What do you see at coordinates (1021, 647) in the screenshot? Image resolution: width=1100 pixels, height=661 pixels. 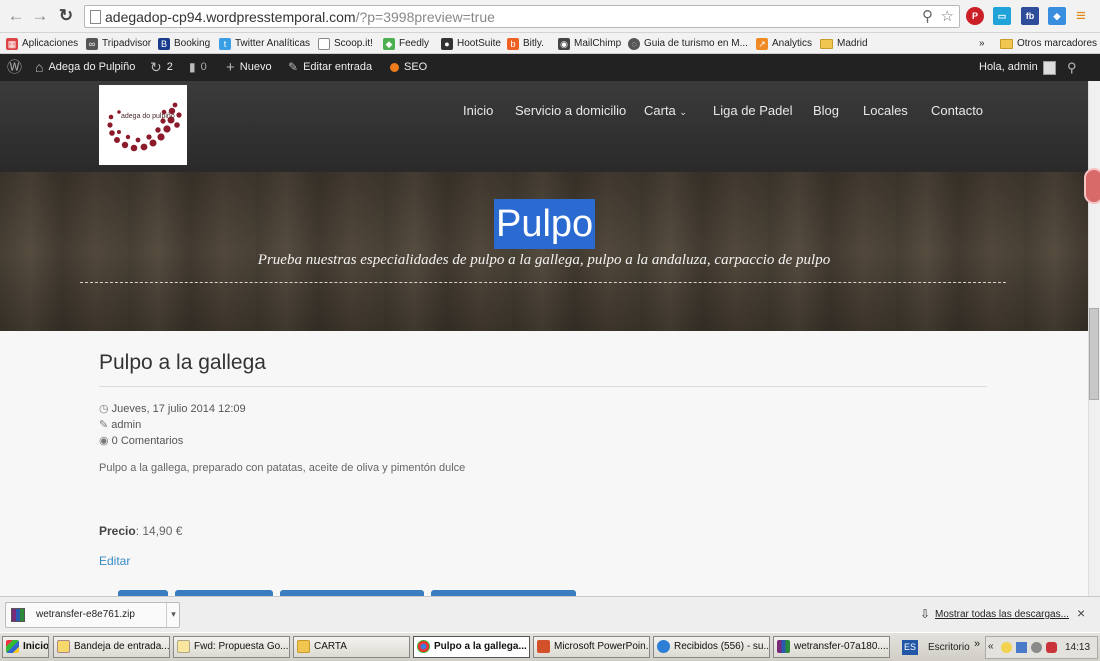 I see `network-icon` at bounding box center [1021, 647].